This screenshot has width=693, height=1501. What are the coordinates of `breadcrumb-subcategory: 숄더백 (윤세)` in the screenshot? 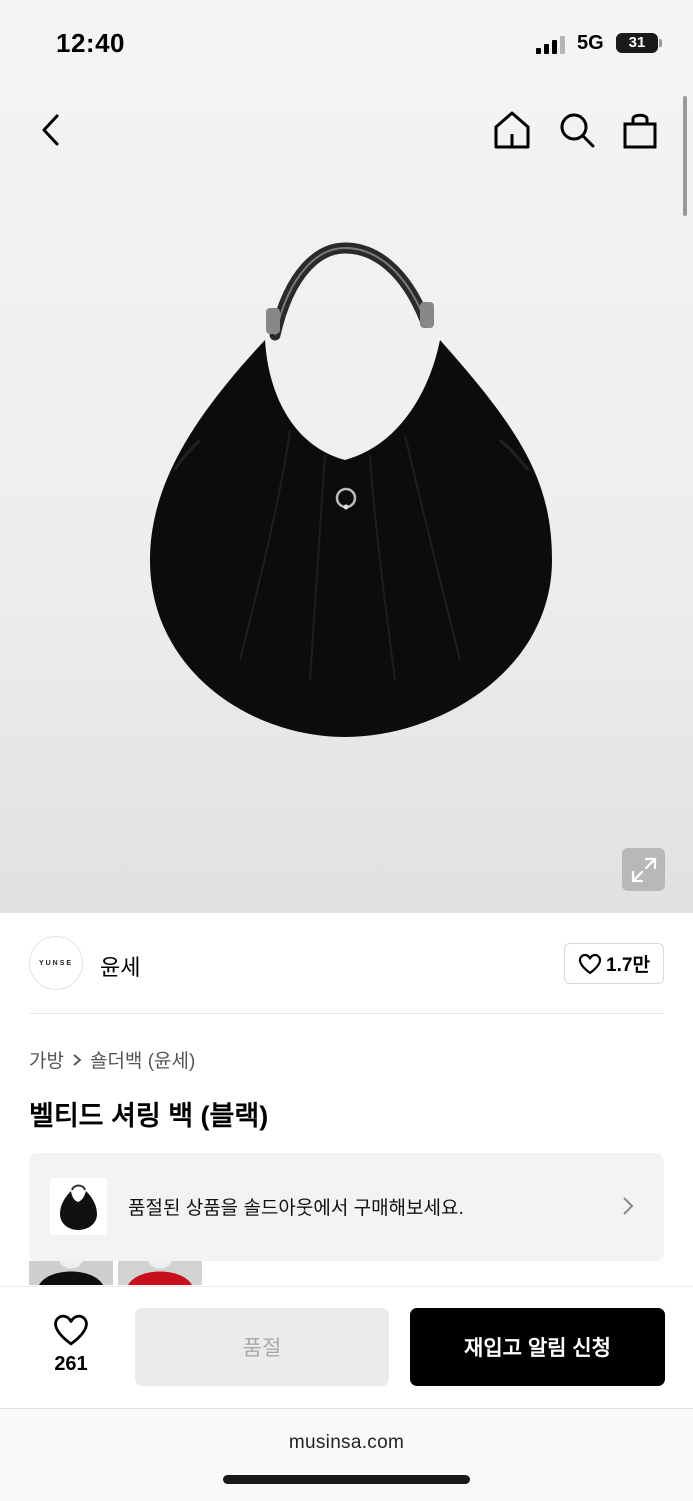 It's located at (142, 1059).